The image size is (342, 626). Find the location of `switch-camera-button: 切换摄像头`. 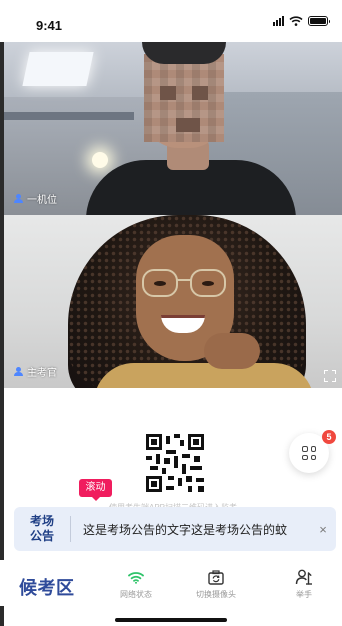

switch-camera-button: 切换摄像头 is located at coordinates (216, 584).